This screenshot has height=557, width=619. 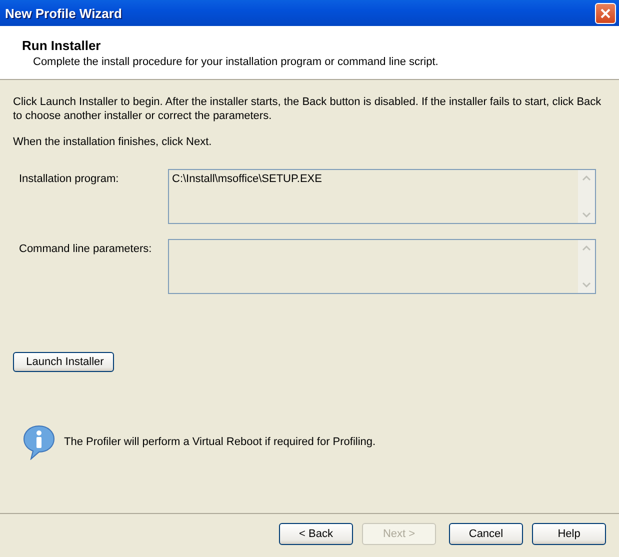 What do you see at coordinates (382, 196) in the screenshot?
I see `text-field: C:\Install\msoffice\SETUP.EXE` at bounding box center [382, 196].